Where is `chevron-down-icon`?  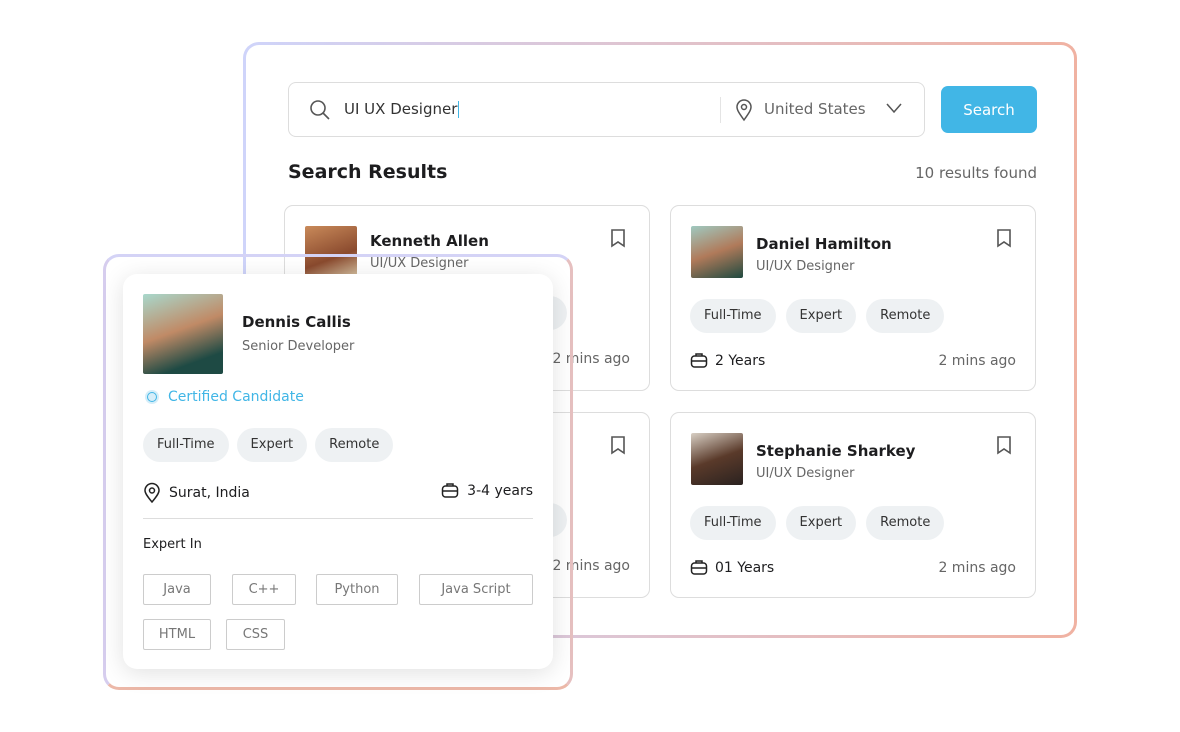
chevron-down-icon is located at coordinates (894, 108).